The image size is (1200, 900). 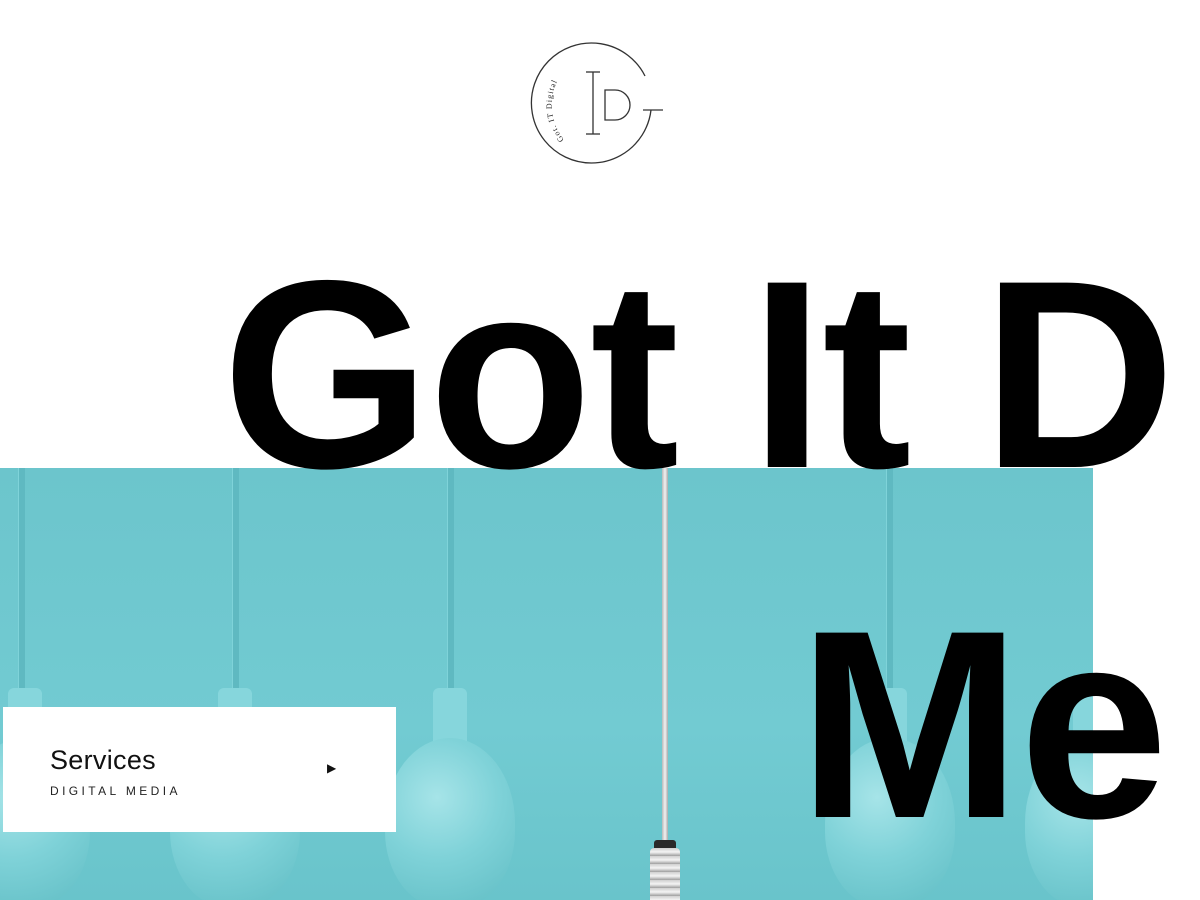 I want to click on play-arrow-icon: ▶, so click(x=331, y=768).